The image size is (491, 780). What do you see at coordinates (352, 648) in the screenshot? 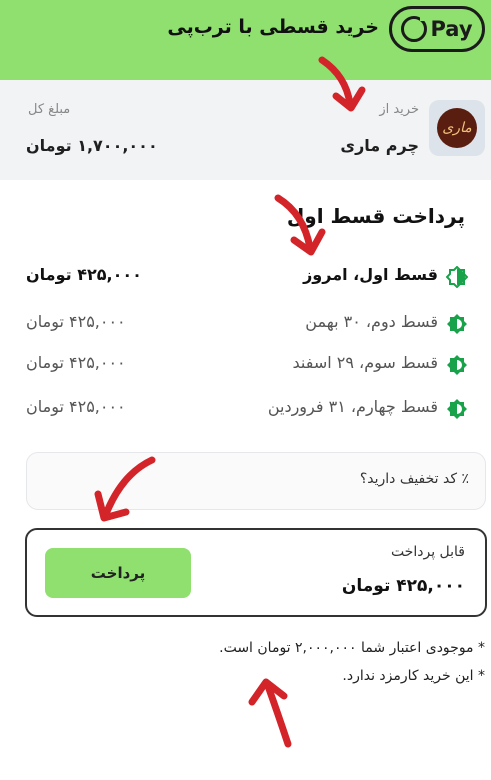
I see `credit-note: * موجودی اعتبار شما ۲,۰۰۰,۰۰۰ تومان است.` at bounding box center [352, 648].